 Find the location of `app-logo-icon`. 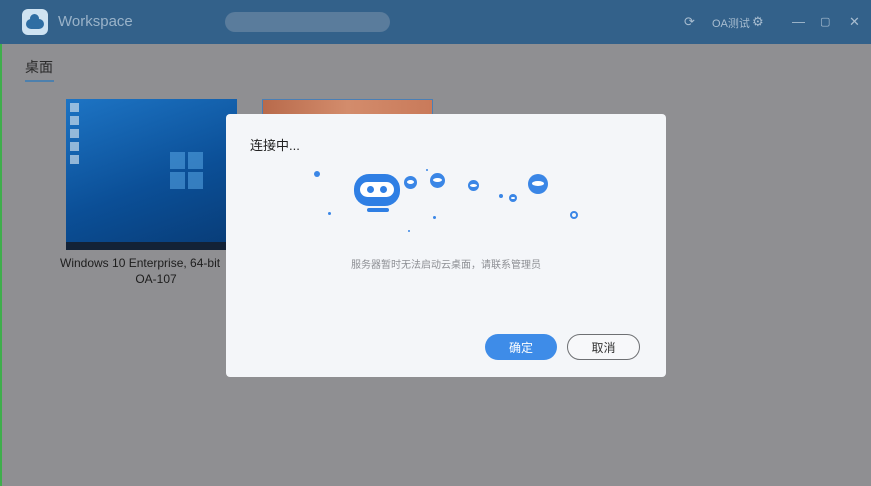

app-logo-icon is located at coordinates (35, 22).